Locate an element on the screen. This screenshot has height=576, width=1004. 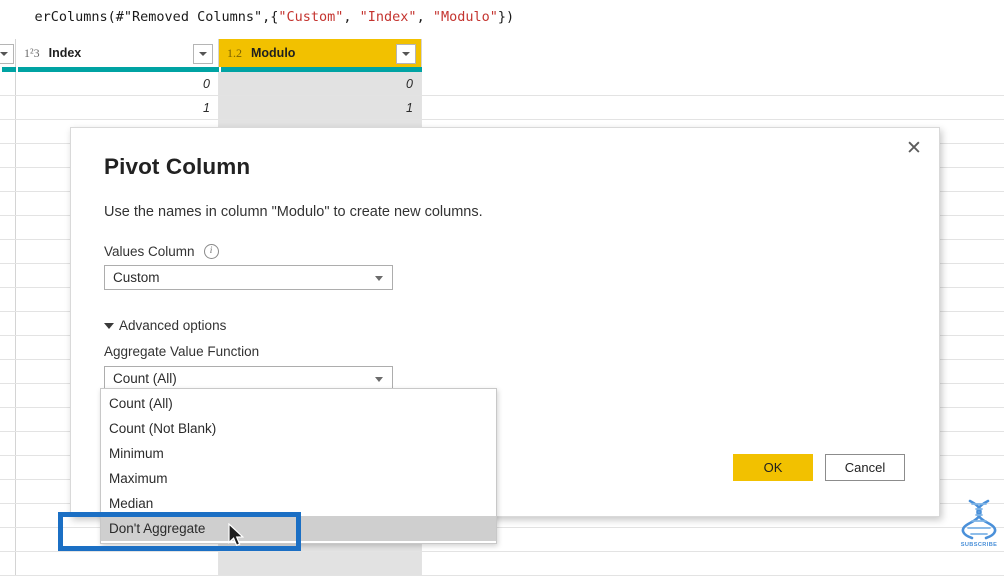
cell-modulo: 1 is located at coordinates (320, 107).